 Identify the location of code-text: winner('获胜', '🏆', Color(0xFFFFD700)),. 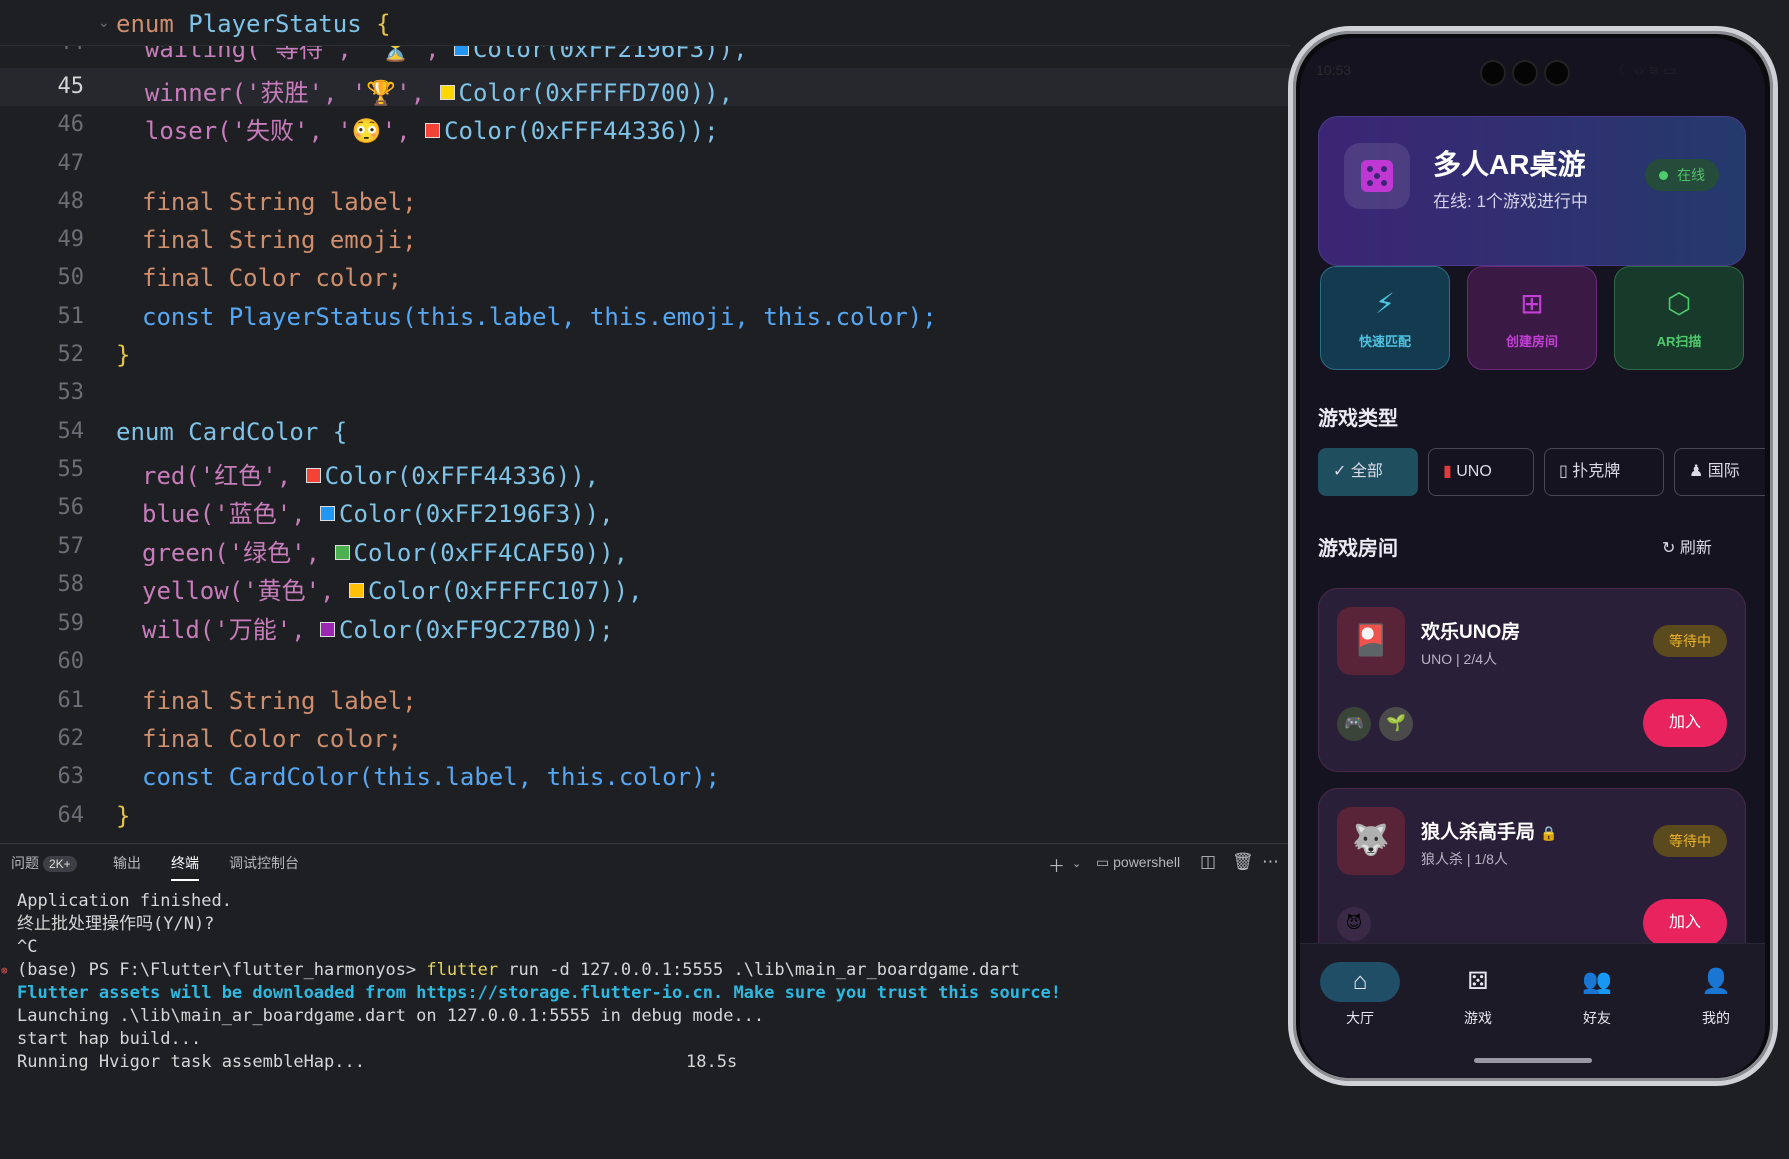
(439, 93).